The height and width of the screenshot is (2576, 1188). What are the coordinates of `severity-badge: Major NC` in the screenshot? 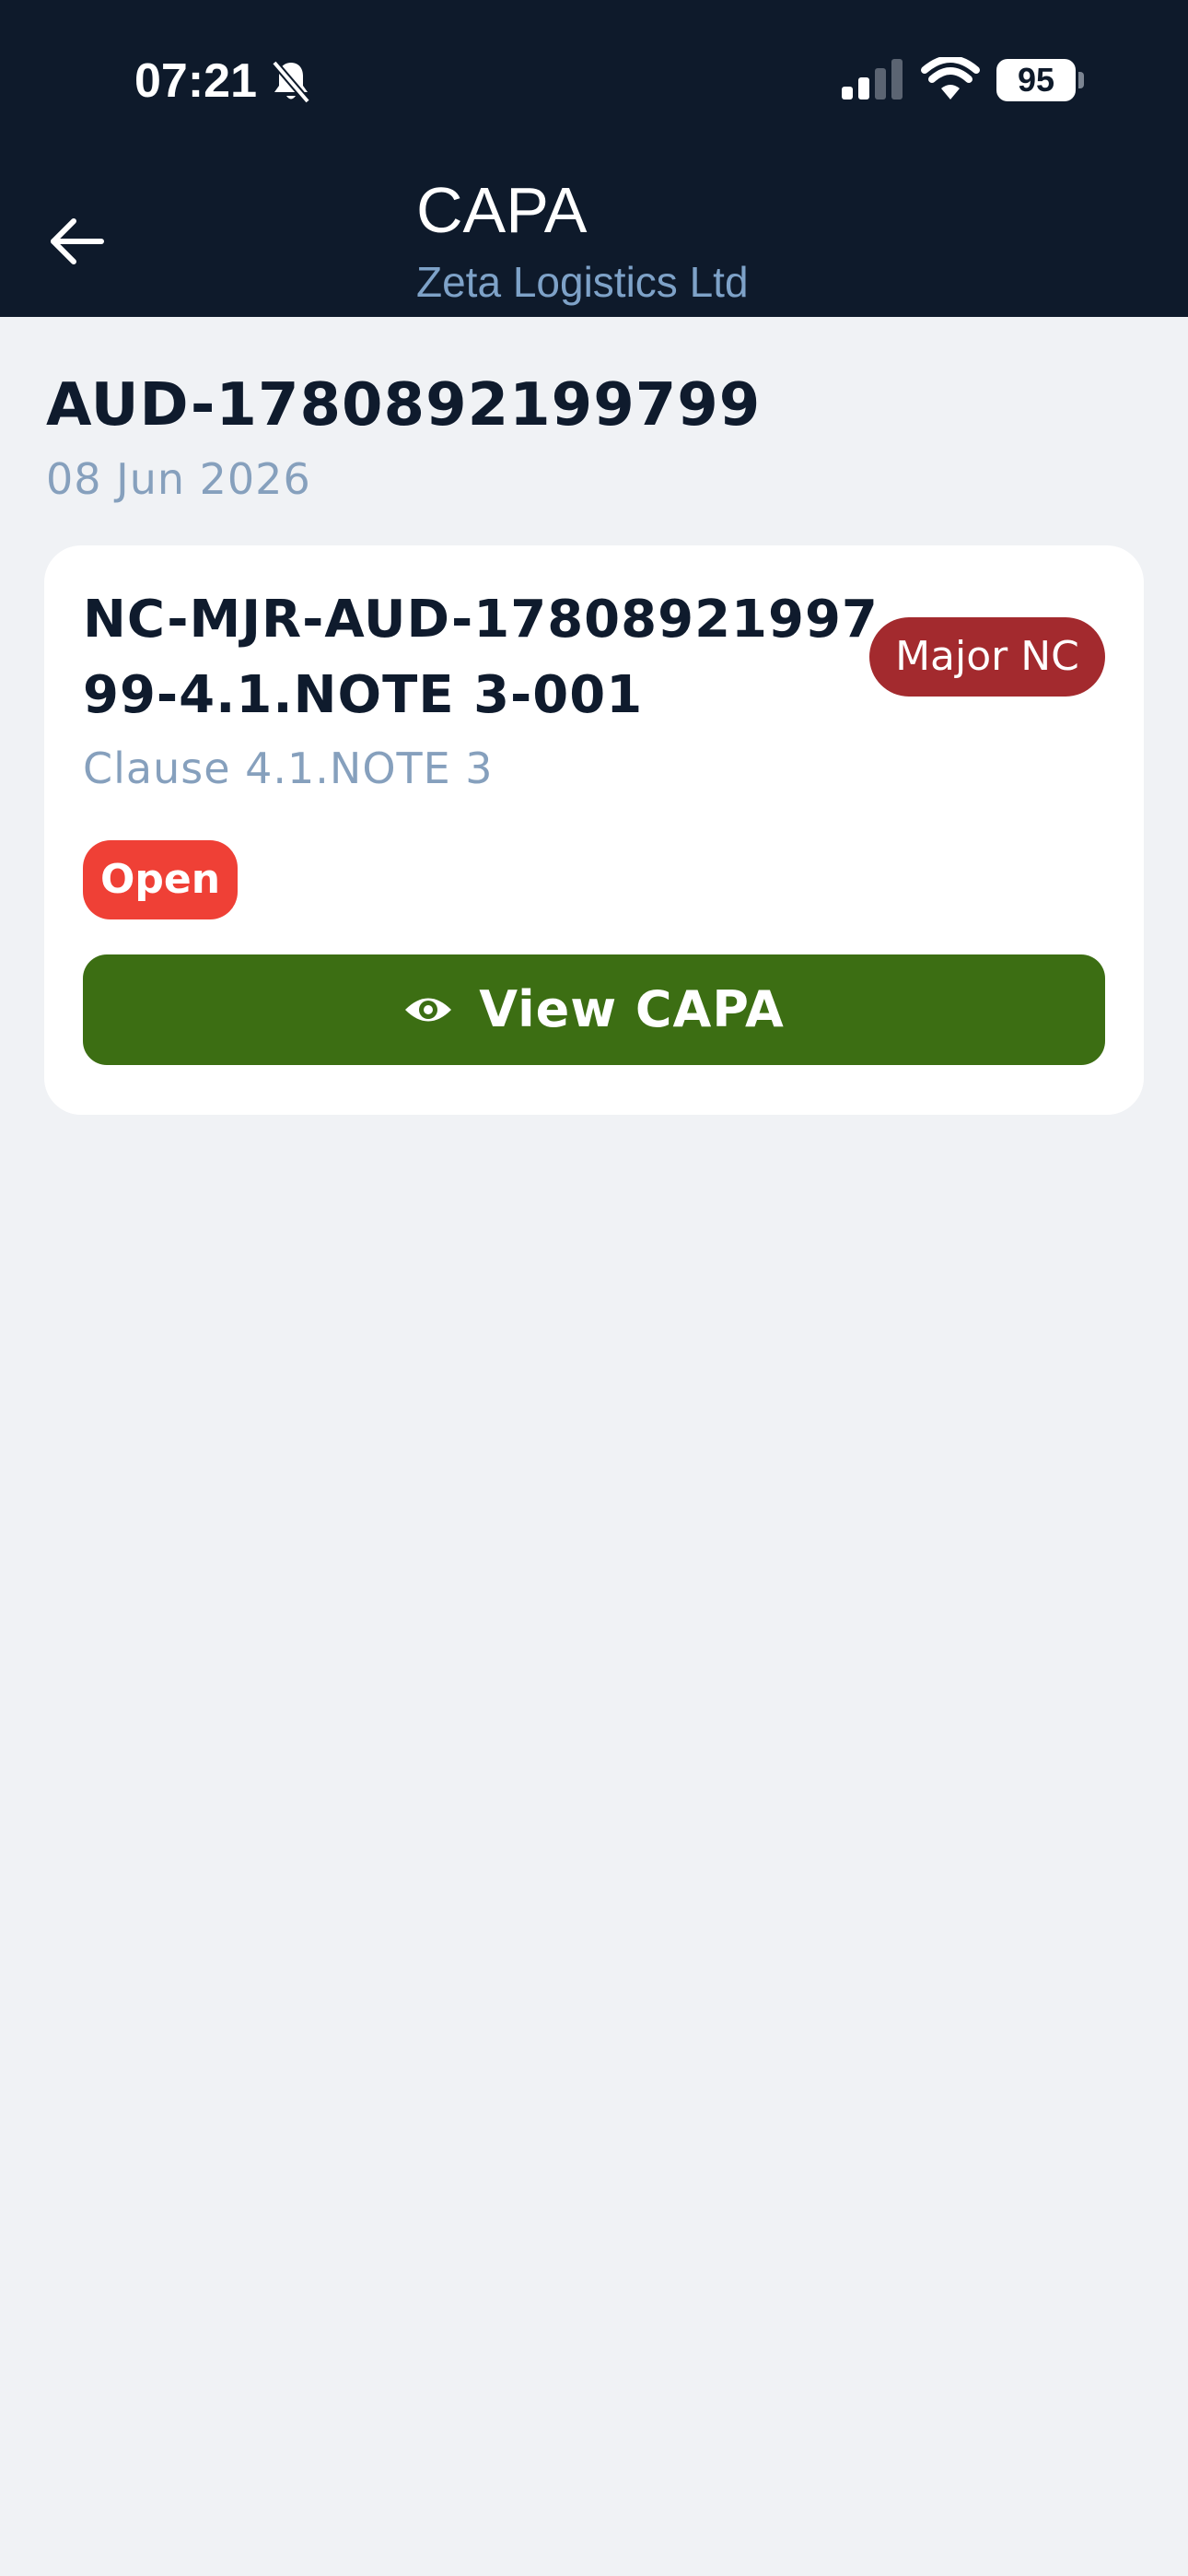 It's located at (987, 657).